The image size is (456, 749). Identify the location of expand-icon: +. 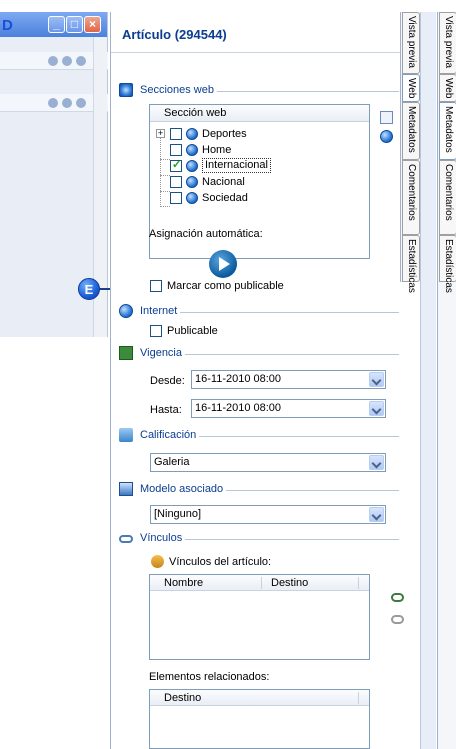
(160, 133).